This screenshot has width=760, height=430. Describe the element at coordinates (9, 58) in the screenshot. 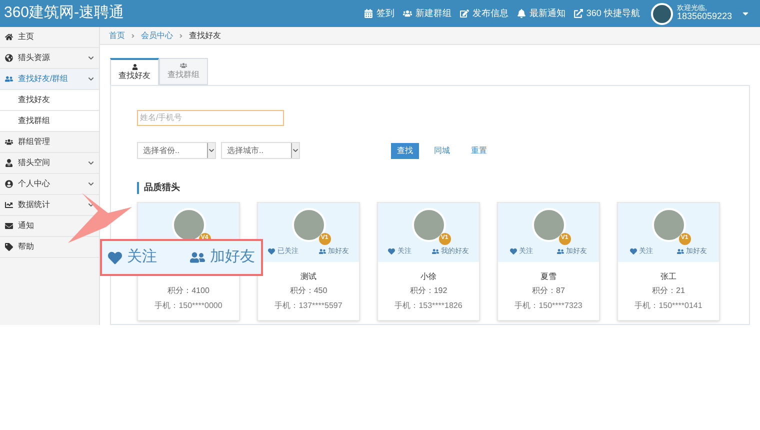

I see `globe-icon` at that location.